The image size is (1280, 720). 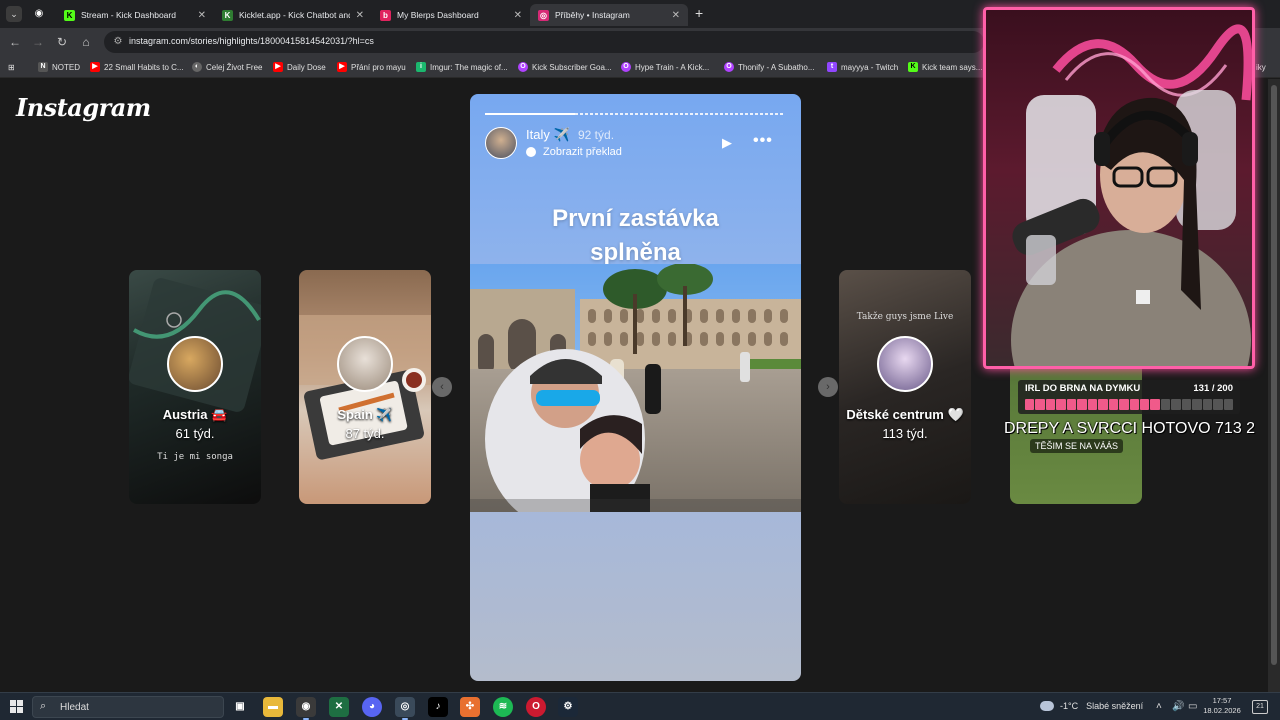 What do you see at coordinates (128, 707) in the screenshot?
I see `taskbar-search: ⌕ Hledat` at bounding box center [128, 707].